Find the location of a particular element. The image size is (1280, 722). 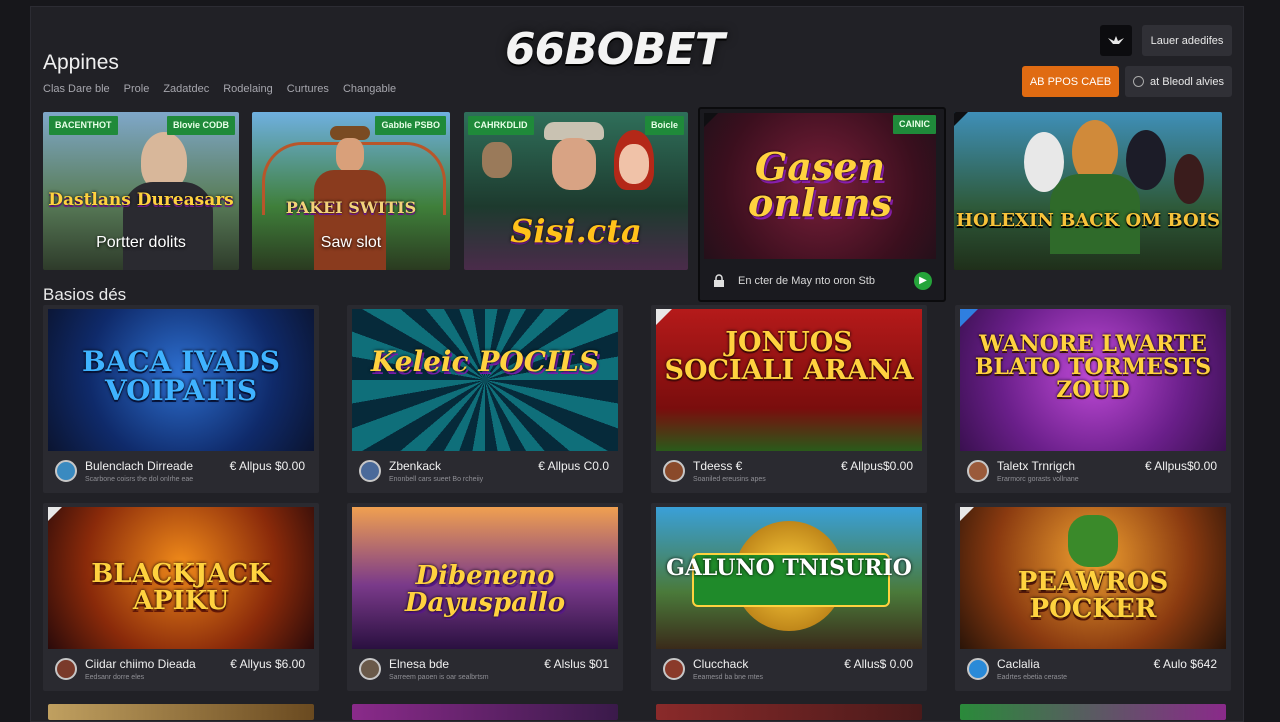

nav-item: Curtures is located at coordinates (308, 89).